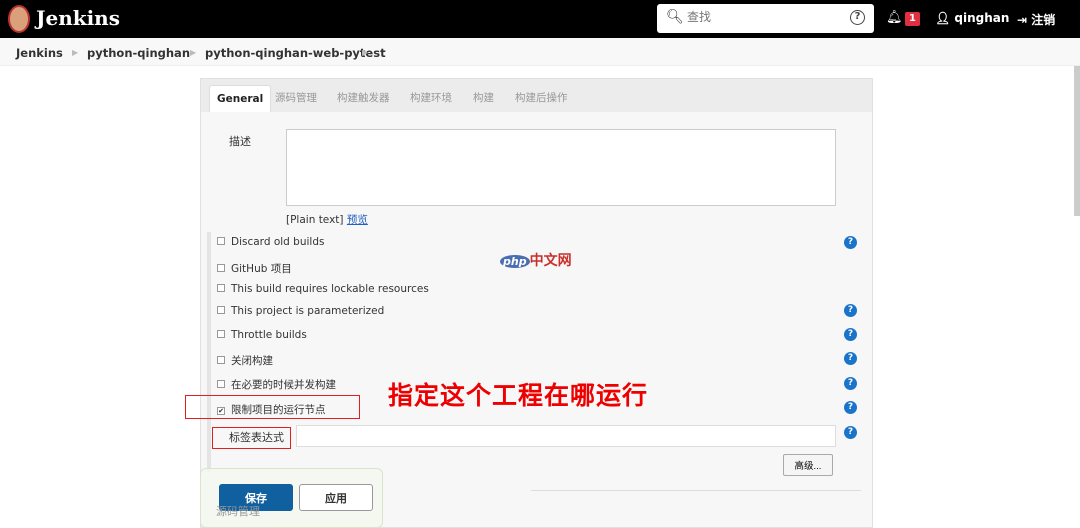  What do you see at coordinates (518, 395) in the screenshot?
I see `annotation-text: 指定这个工程在哪运行` at bounding box center [518, 395].